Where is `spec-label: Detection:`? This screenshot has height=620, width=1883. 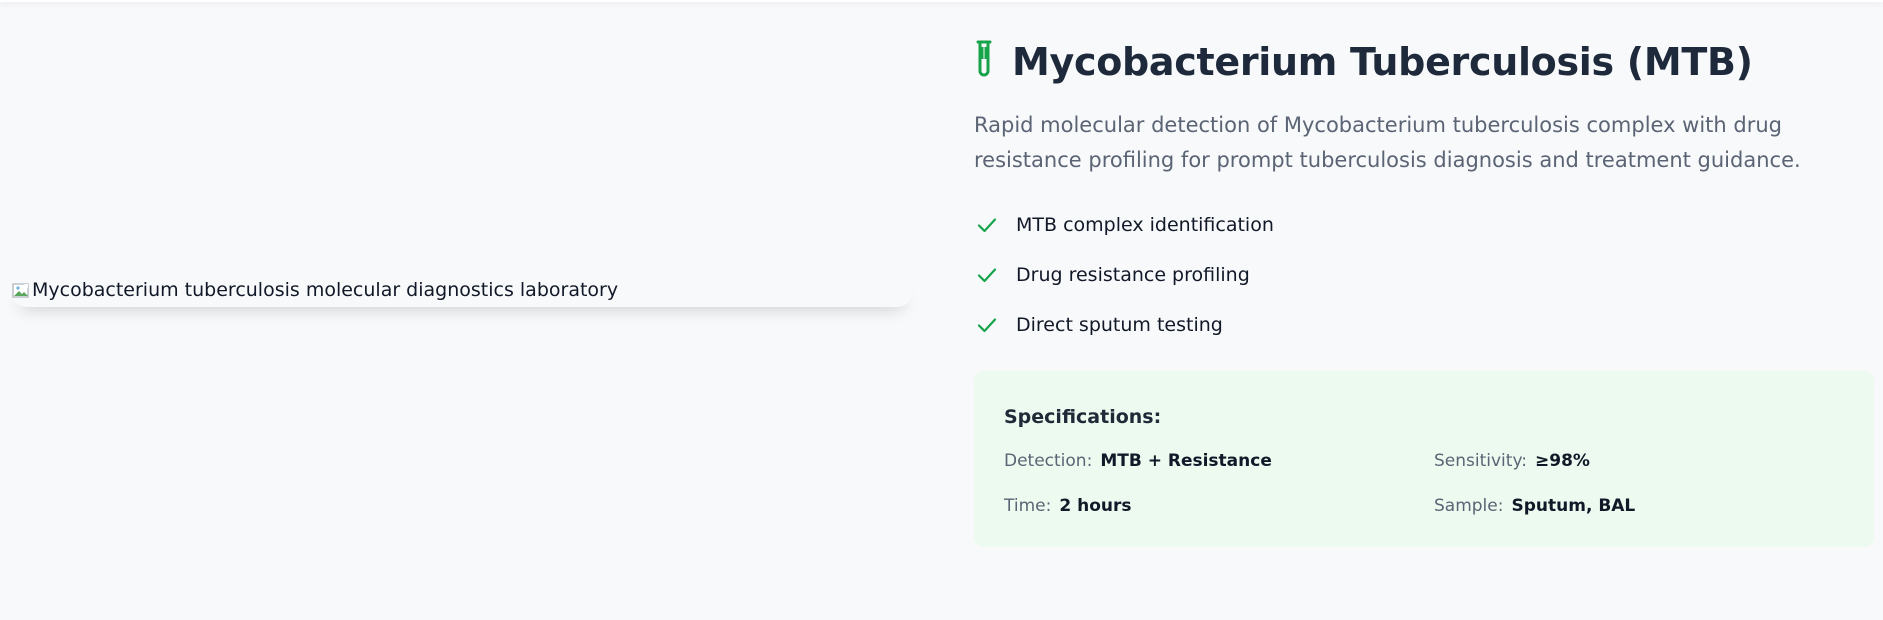
spec-label: Detection: is located at coordinates (1048, 461).